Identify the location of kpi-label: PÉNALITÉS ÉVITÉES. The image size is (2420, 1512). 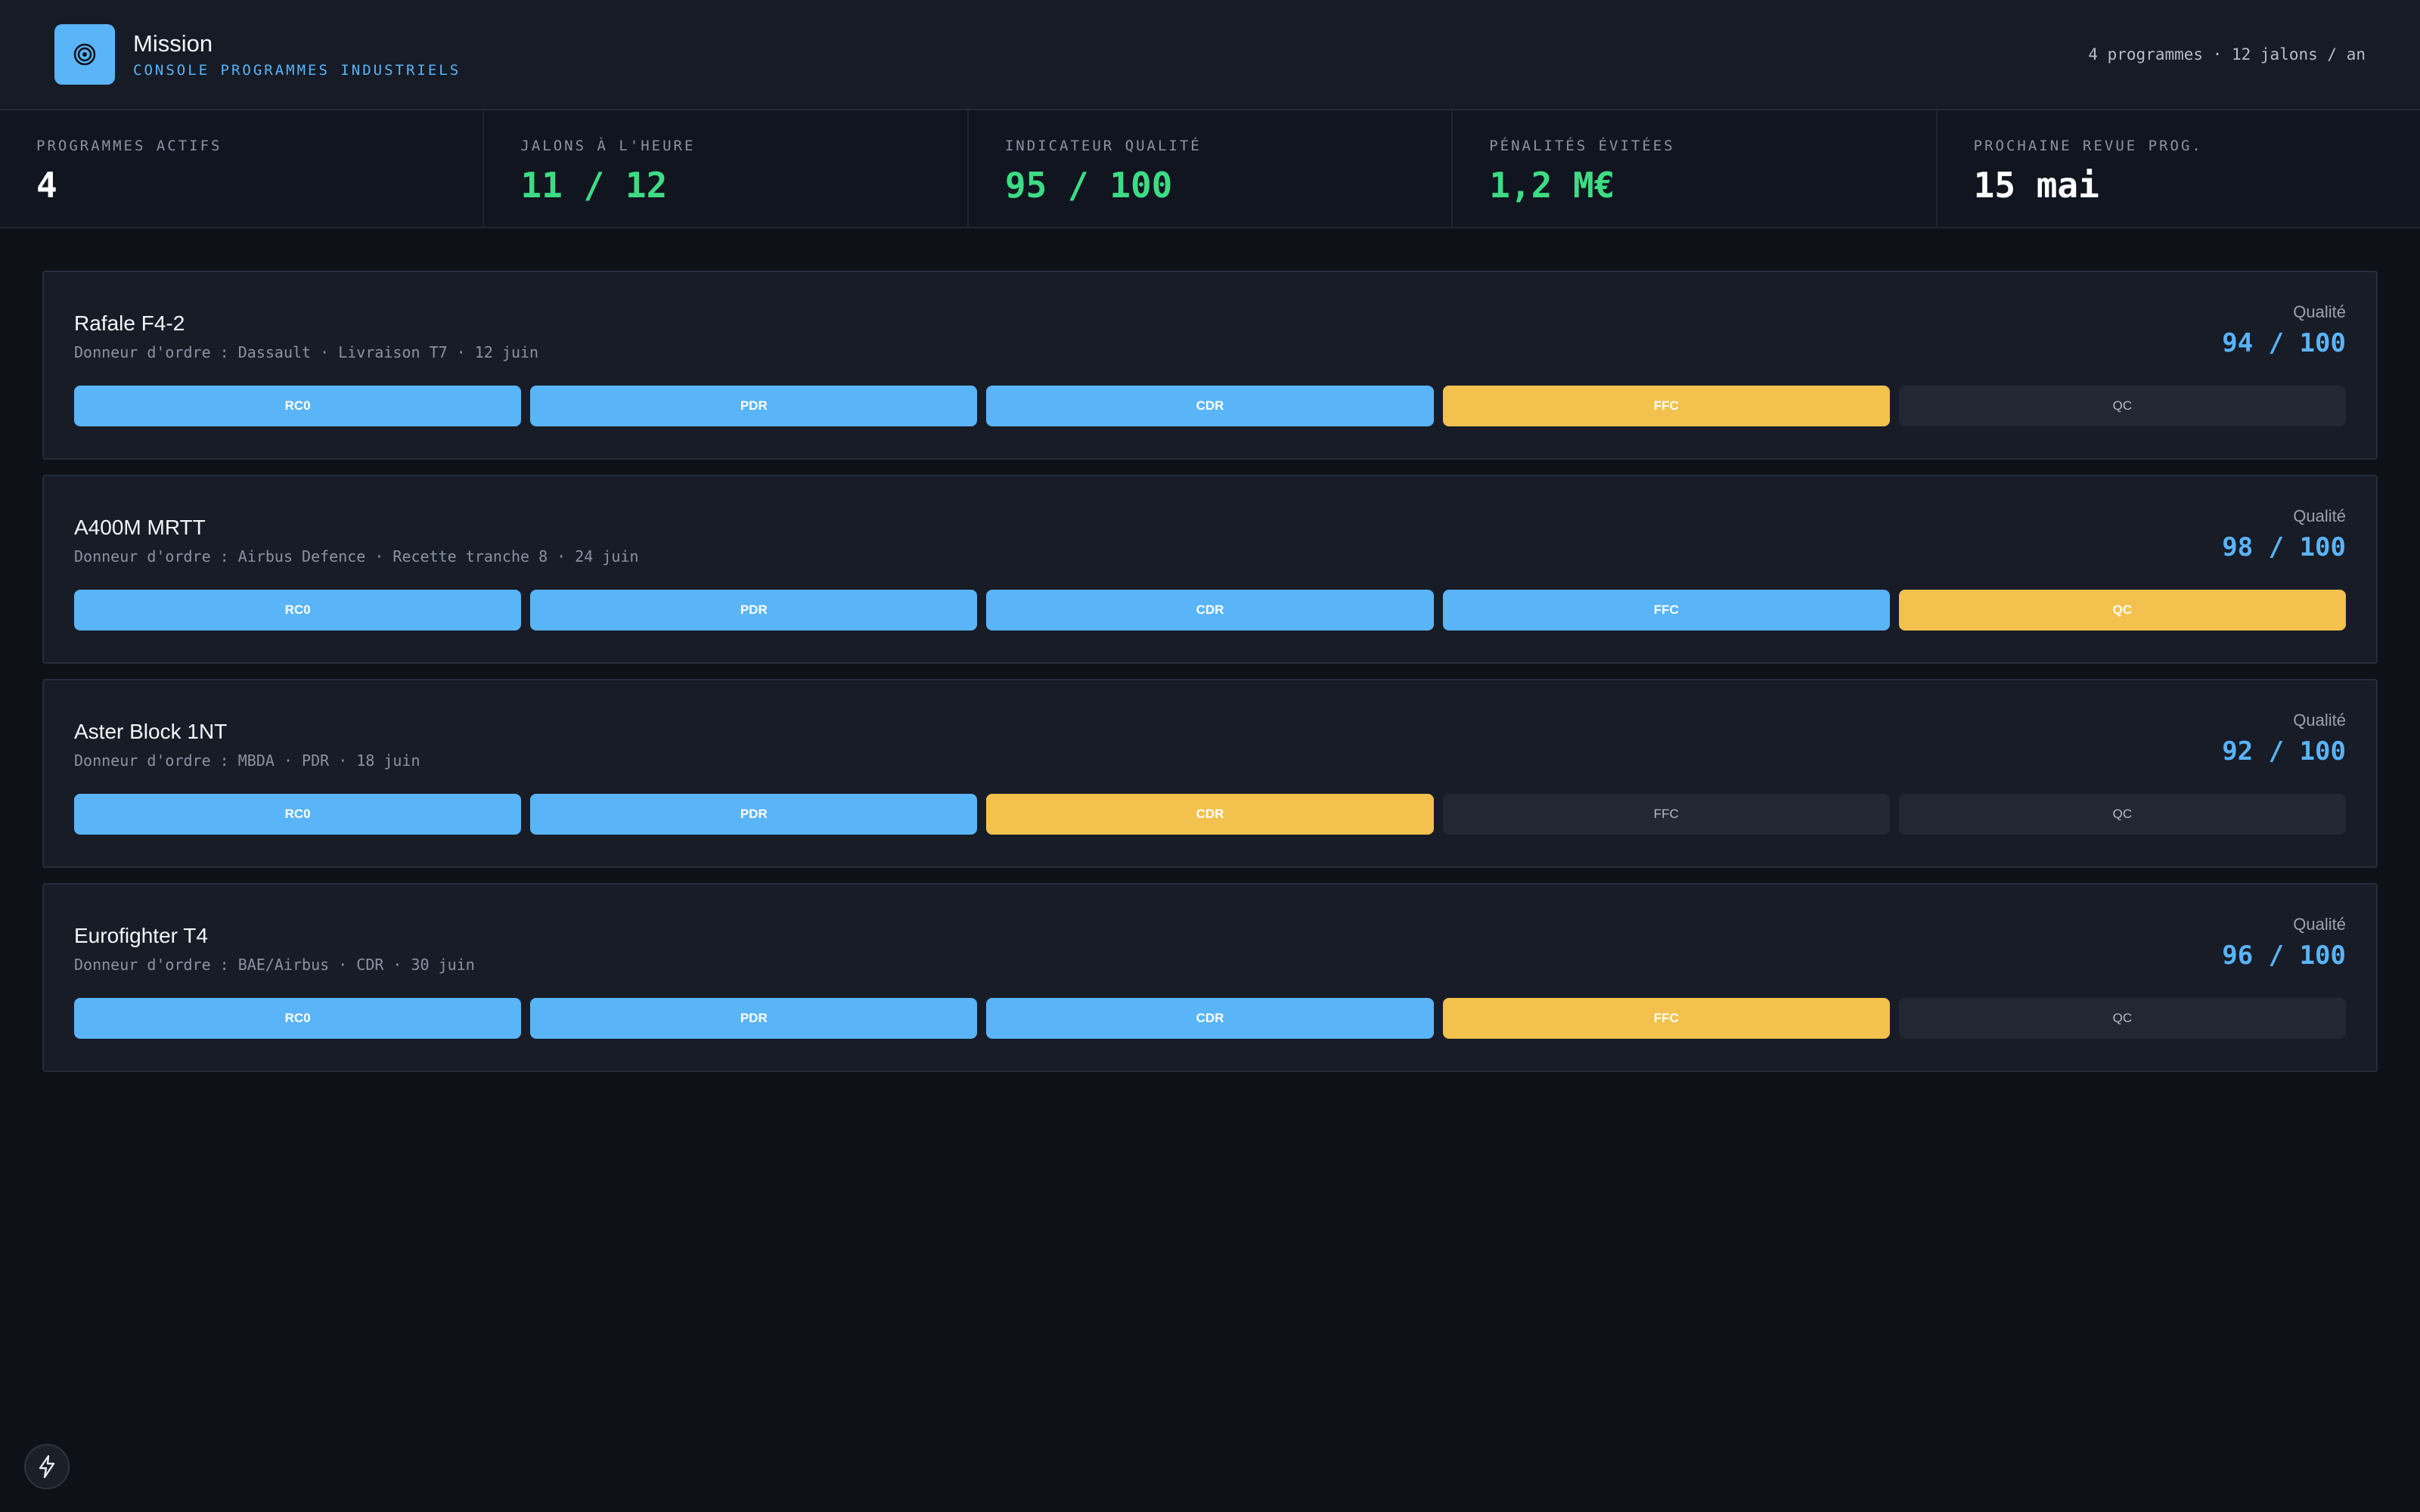
(1582, 146).